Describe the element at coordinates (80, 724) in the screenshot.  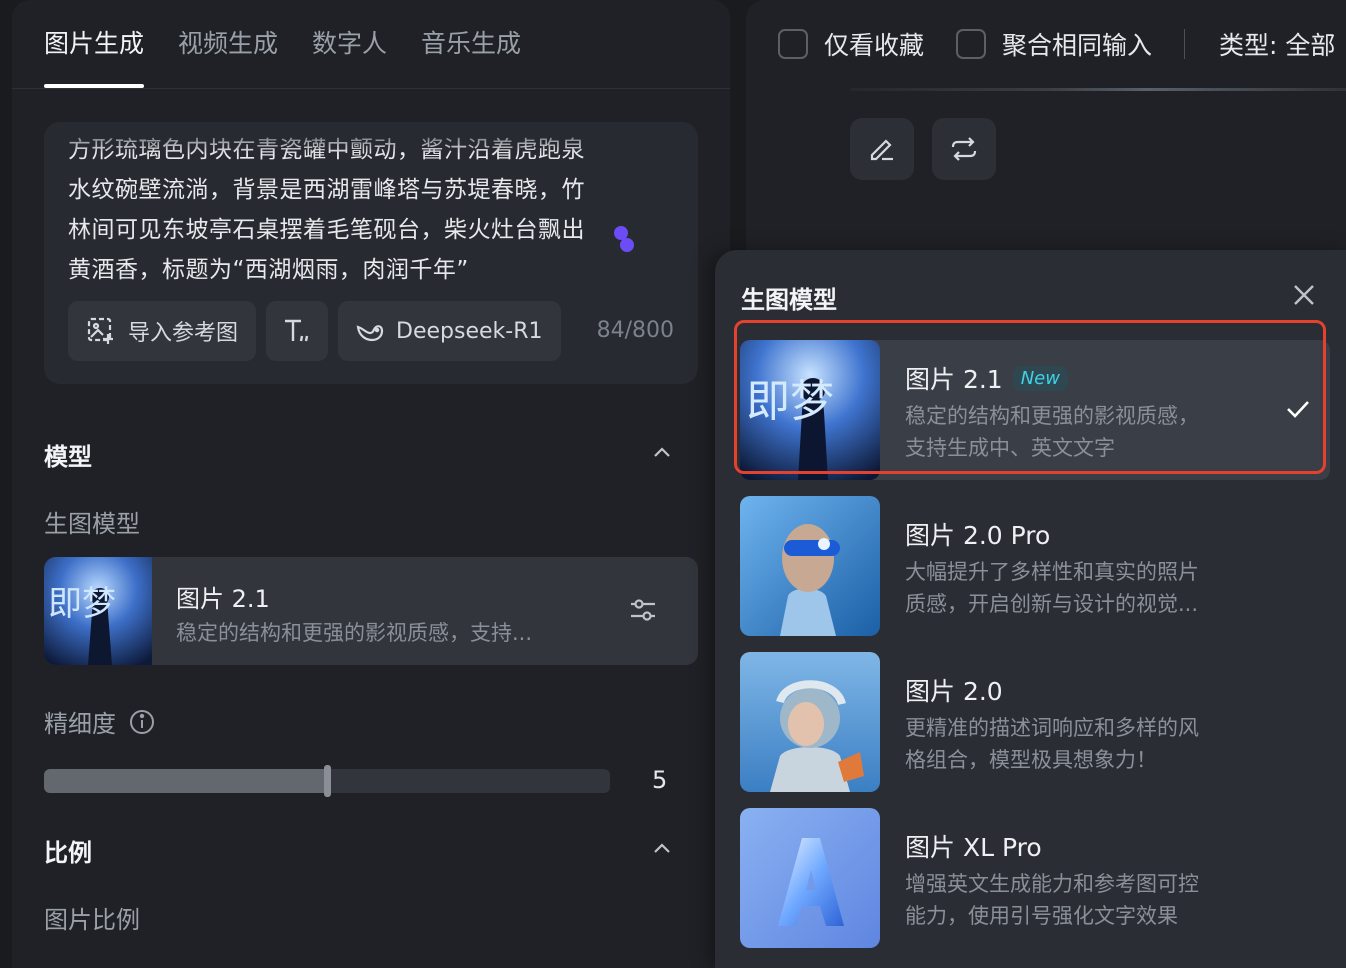
I see `detail-label-text: 精细度` at that location.